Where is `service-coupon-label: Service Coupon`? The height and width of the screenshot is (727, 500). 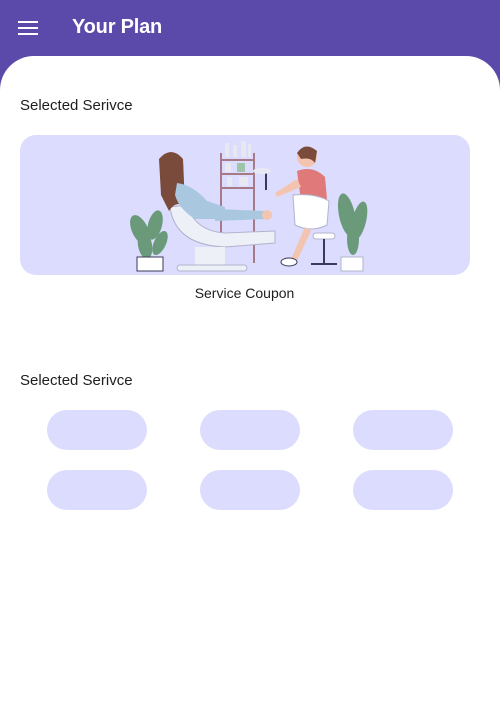 service-coupon-label: Service Coupon is located at coordinates (244, 293).